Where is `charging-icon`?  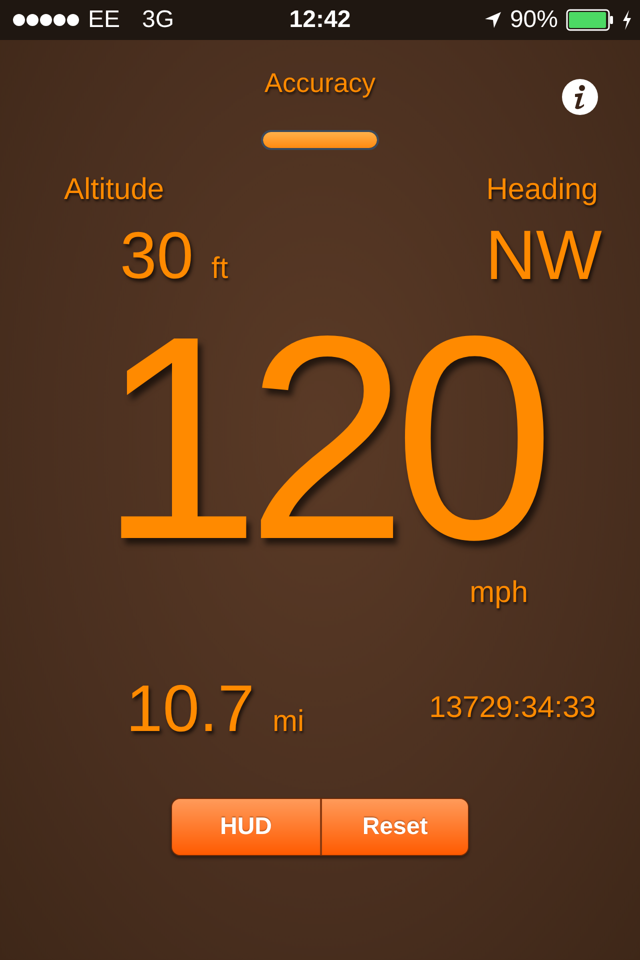 charging-icon is located at coordinates (627, 20).